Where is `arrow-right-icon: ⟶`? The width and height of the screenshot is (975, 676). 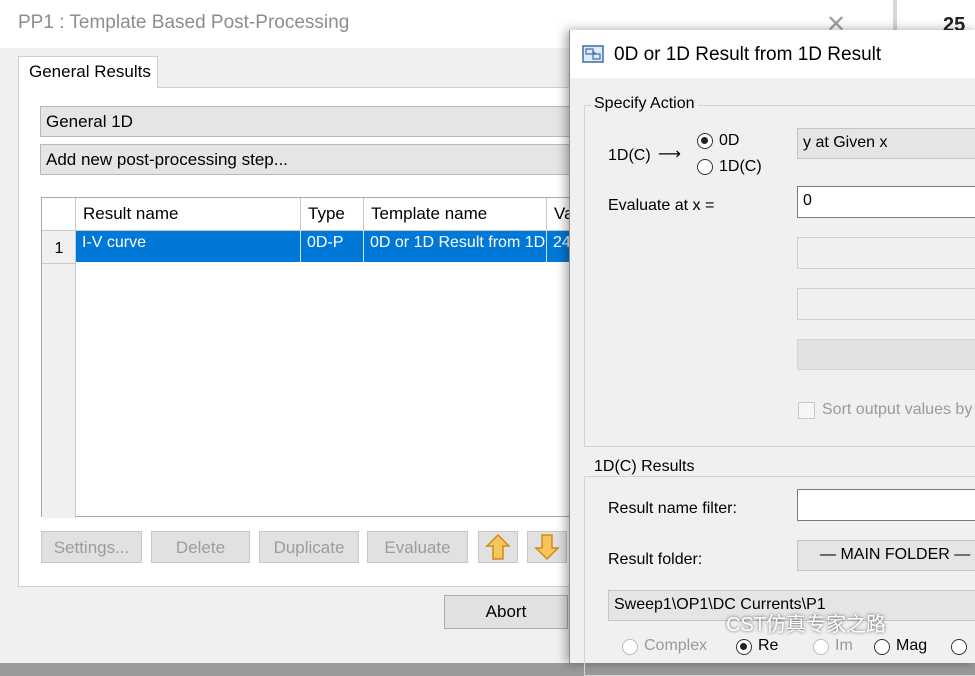 arrow-right-icon: ⟶ is located at coordinates (669, 154).